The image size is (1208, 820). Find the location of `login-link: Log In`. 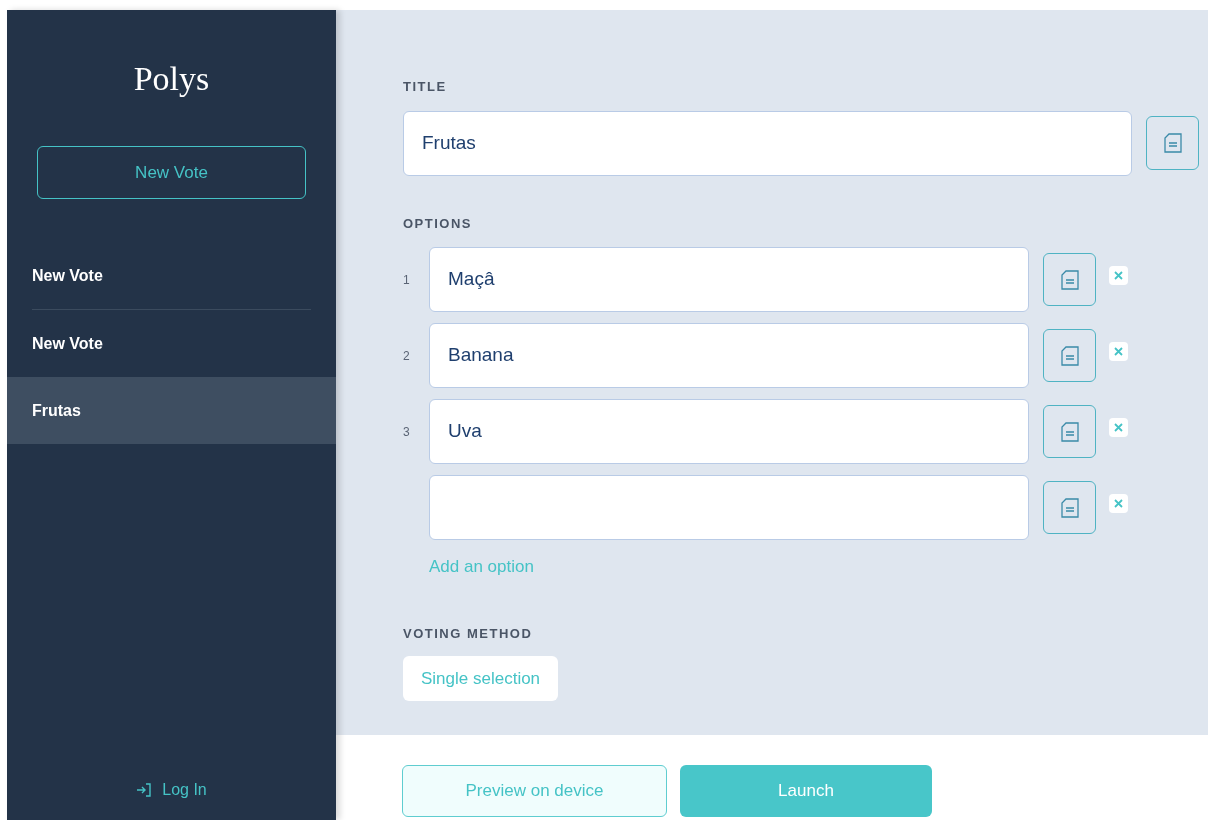

login-link: Log In is located at coordinates (171, 790).